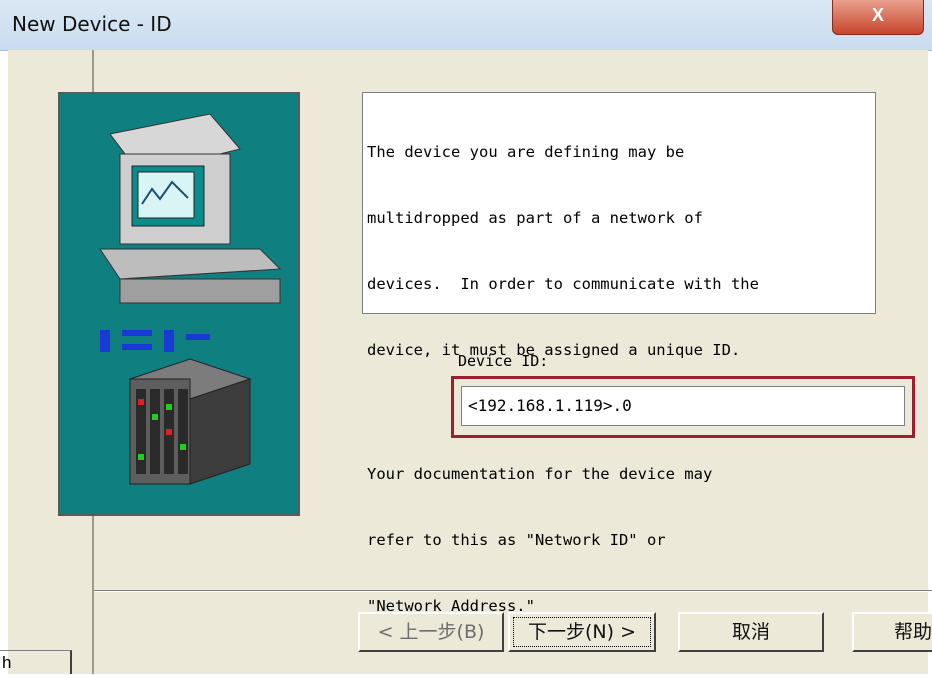 This screenshot has width=932, height=675. I want to click on window-title: New Device - ID, so click(92, 24).